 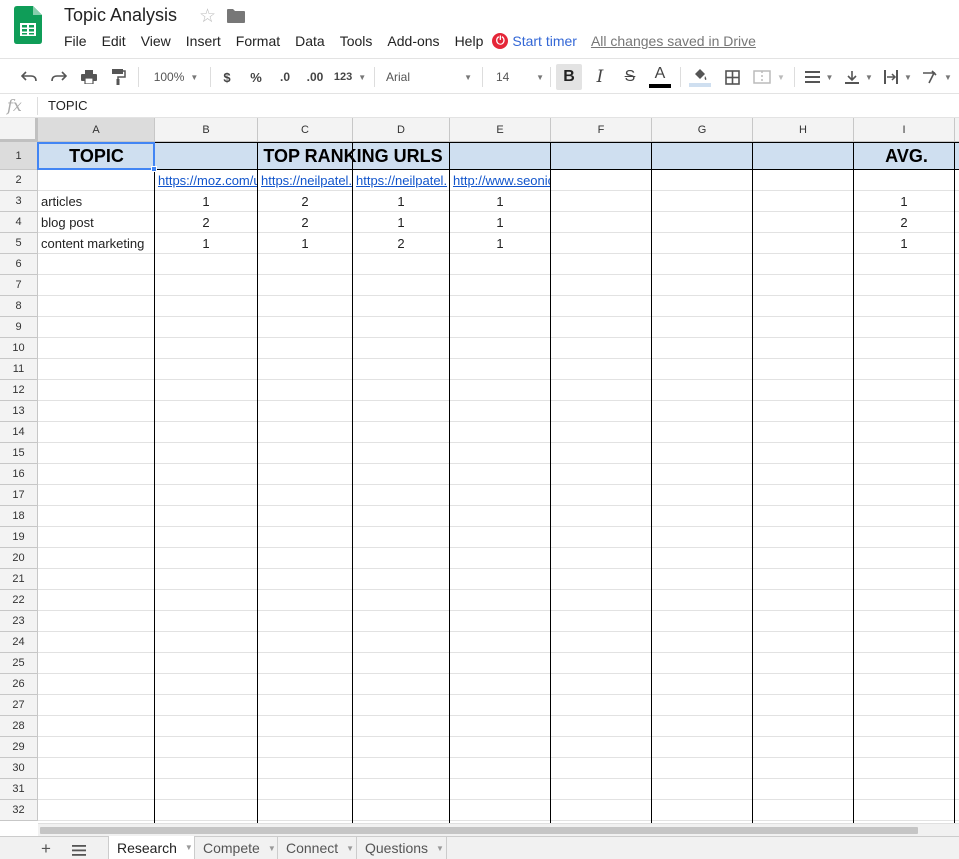 I want to click on menu-tools: Tools, so click(x=356, y=41).